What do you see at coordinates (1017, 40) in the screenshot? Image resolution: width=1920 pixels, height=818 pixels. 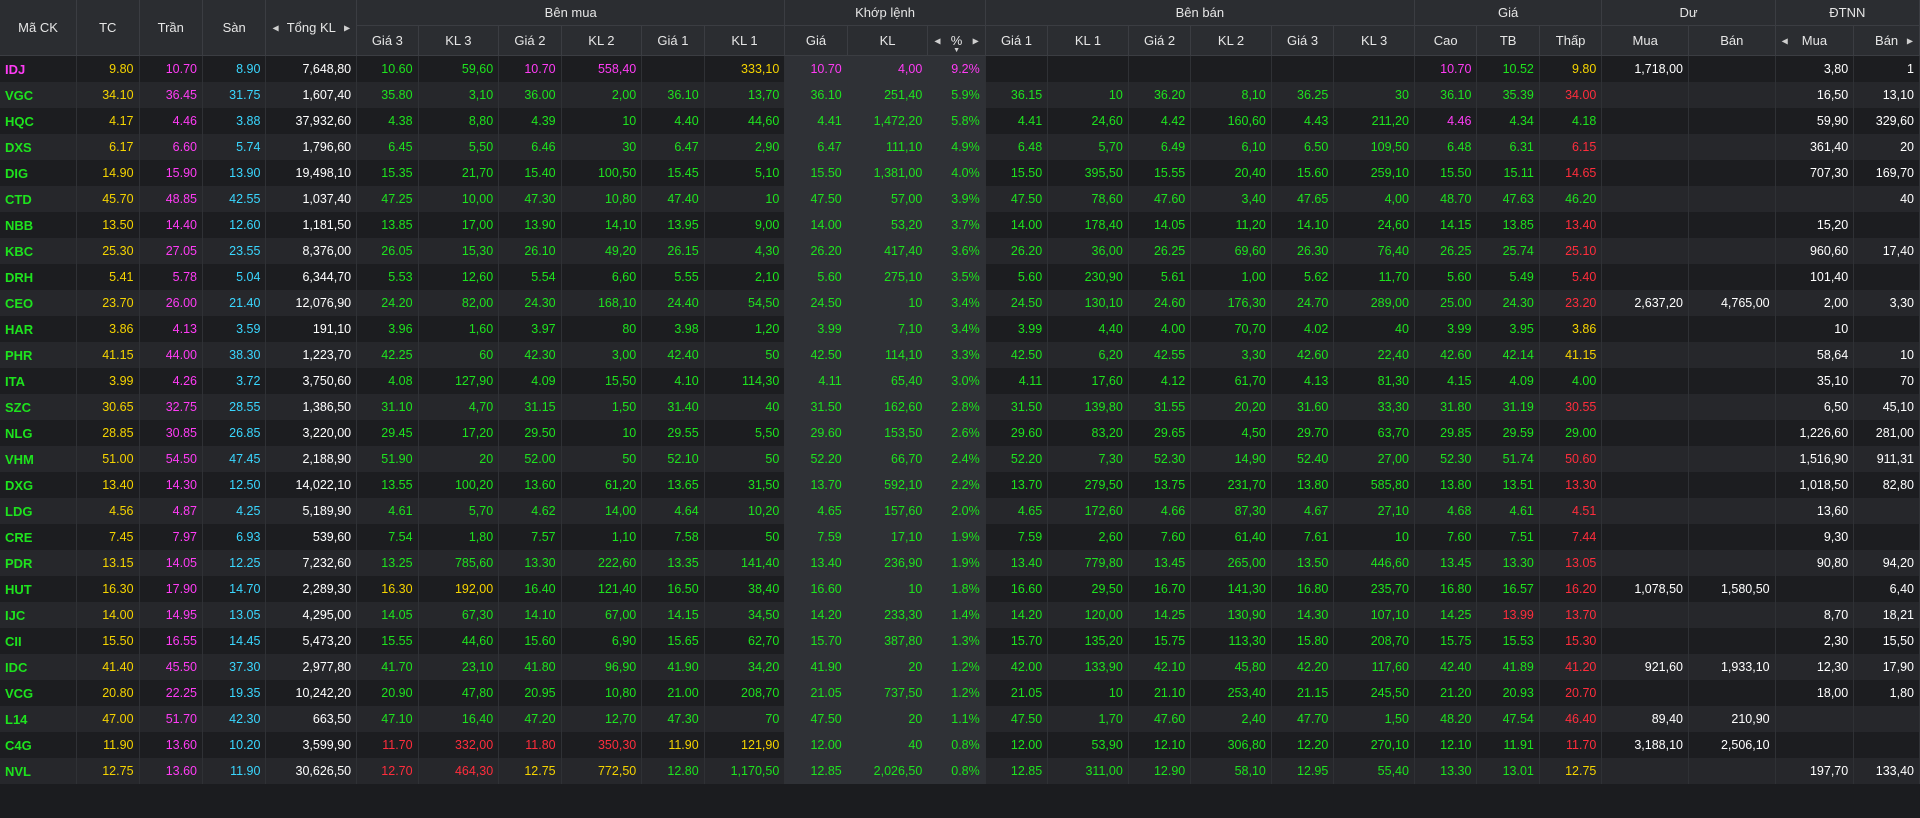 I see `header-sell-gia1: Giá 1` at bounding box center [1017, 40].